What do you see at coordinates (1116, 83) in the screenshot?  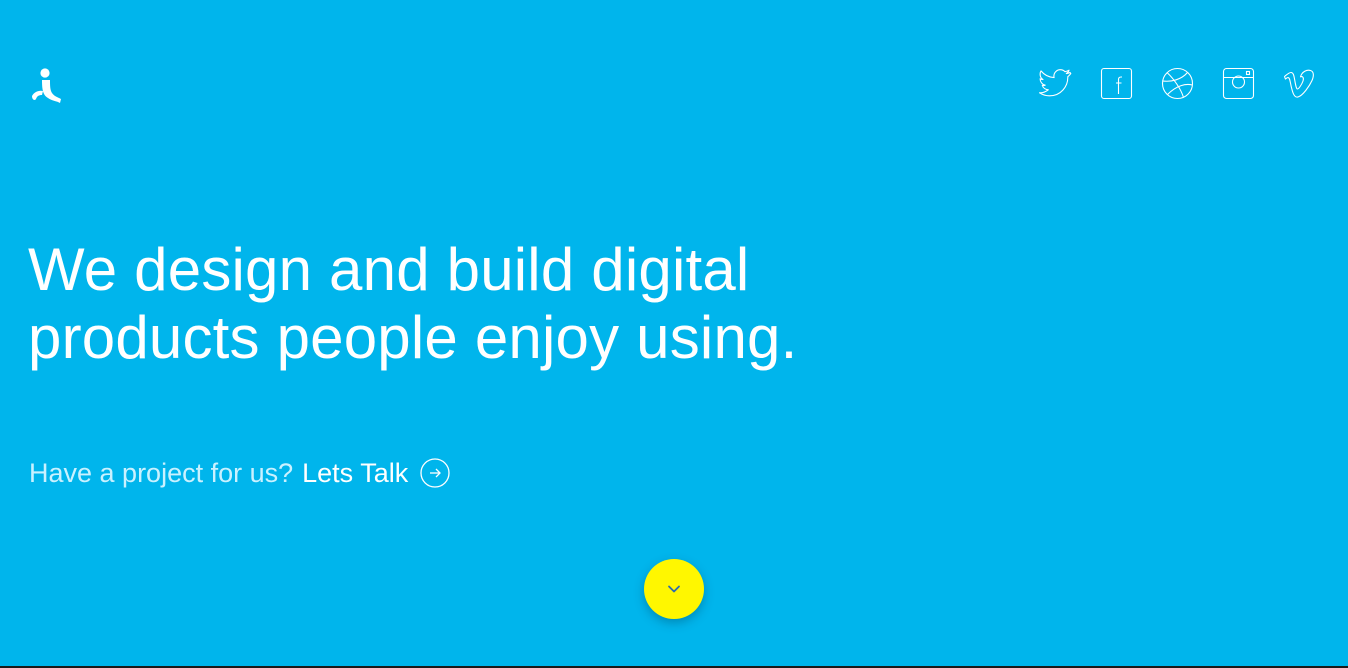 I see `facebook-icon` at bounding box center [1116, 83].